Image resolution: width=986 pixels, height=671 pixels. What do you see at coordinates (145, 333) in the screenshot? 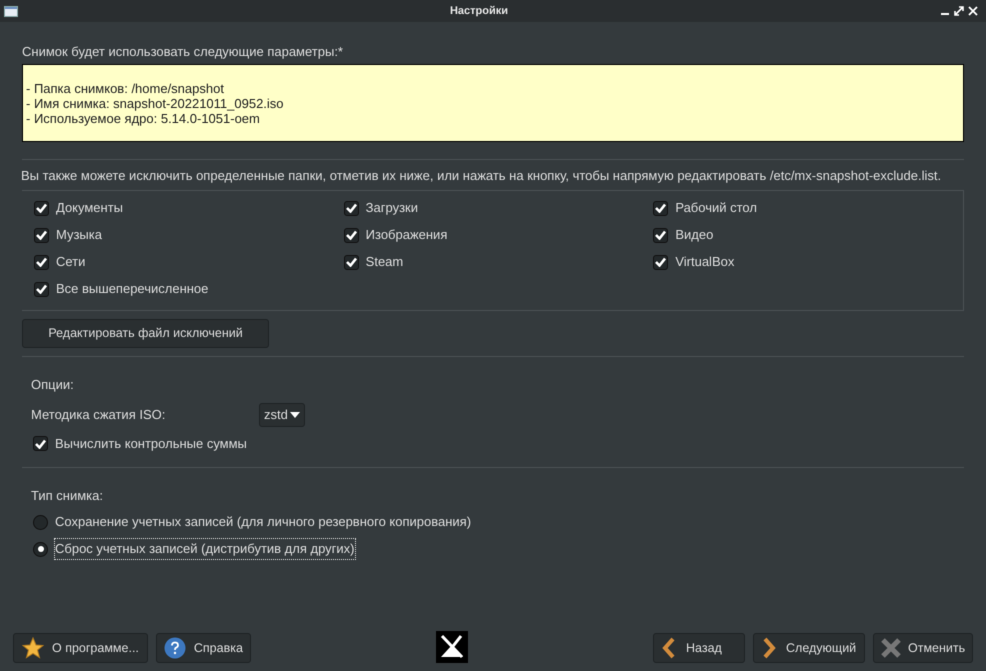
I see `edit-exclude-button: Редактировать файл исключений` at bounding box center [145, 333].